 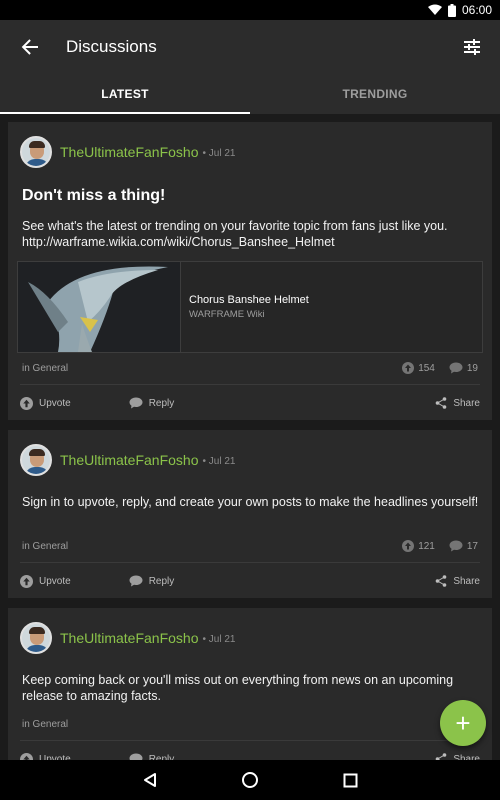 I want to click on tab-trending: TRENDING, so click(x=375, y=94).